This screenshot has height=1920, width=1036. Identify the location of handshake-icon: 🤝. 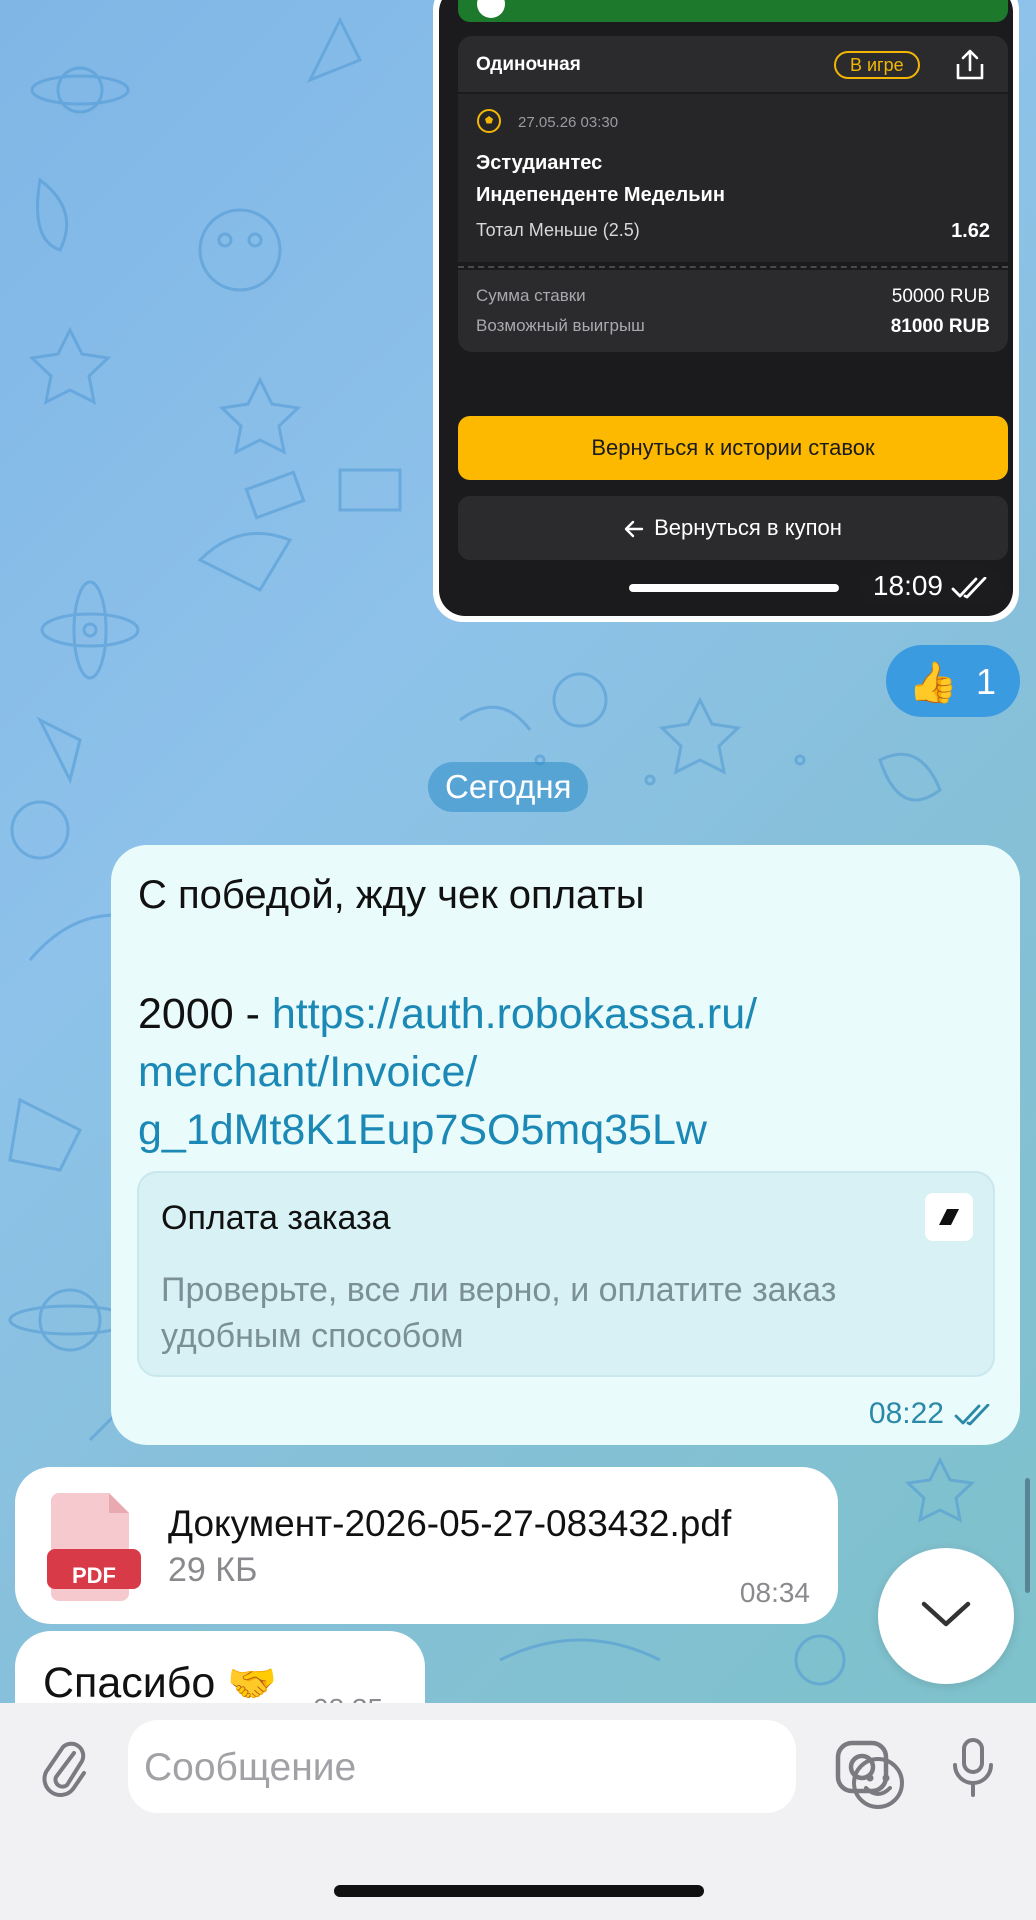
(252, 1684).